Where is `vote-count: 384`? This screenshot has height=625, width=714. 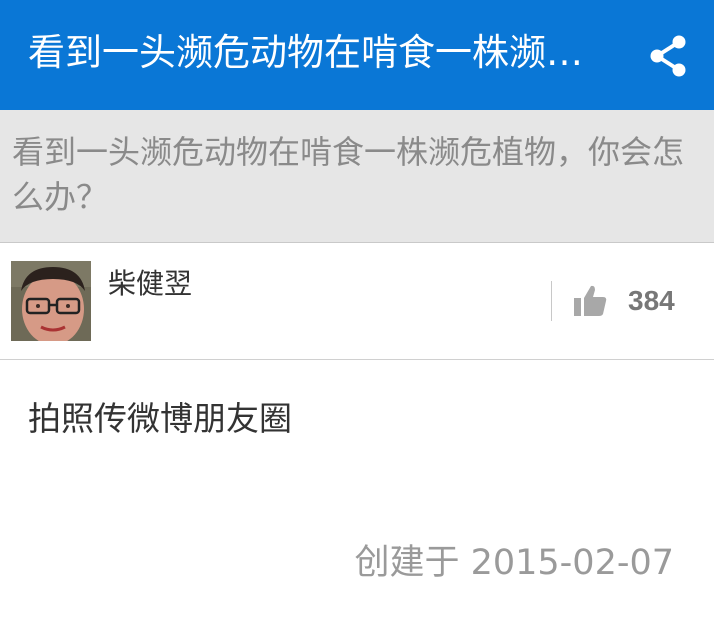
vote-count: 384 is located at coordinates (651, 300).